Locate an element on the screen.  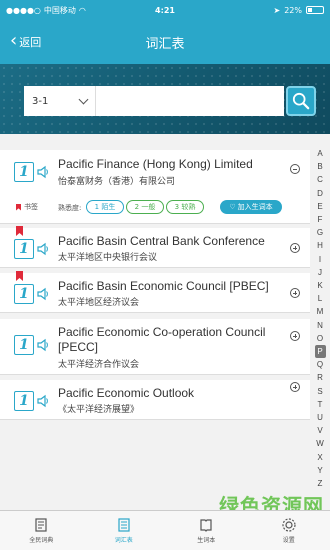
back-button: ‹ 返回 is located at coordinates (21, 40).